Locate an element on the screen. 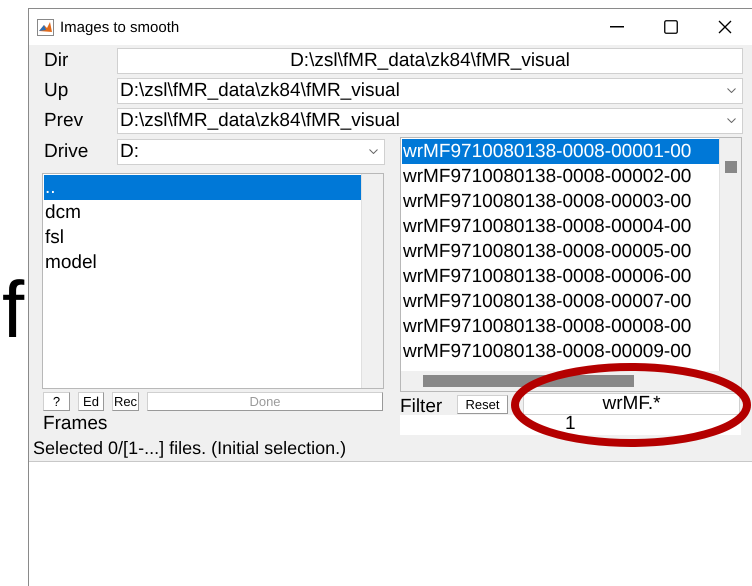 This screenshot has width=752, height=586. file-item: wrMF9710080138-0008-00006-00 is located at coordinates (560, 276).